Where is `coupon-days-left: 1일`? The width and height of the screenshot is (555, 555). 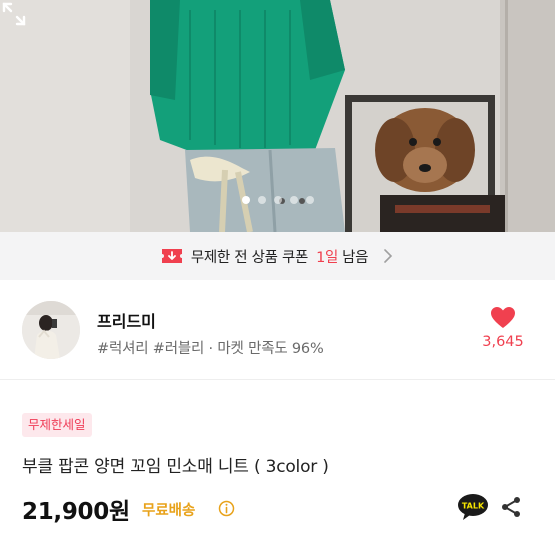 coupon-days-left: 1일 is located at coordinates (327, 257).